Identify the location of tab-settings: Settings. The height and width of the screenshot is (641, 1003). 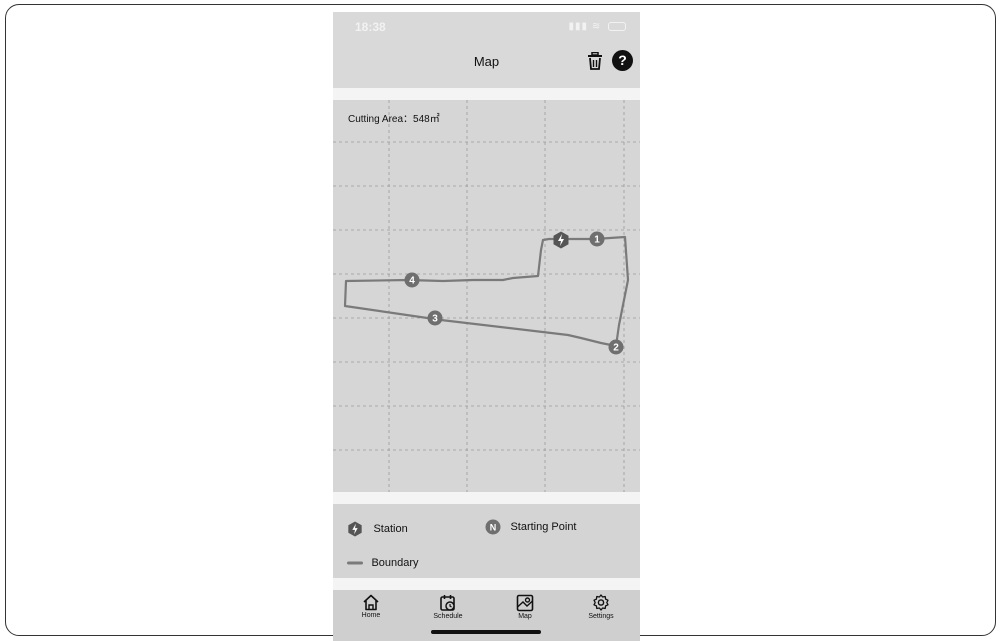
(601, 607).